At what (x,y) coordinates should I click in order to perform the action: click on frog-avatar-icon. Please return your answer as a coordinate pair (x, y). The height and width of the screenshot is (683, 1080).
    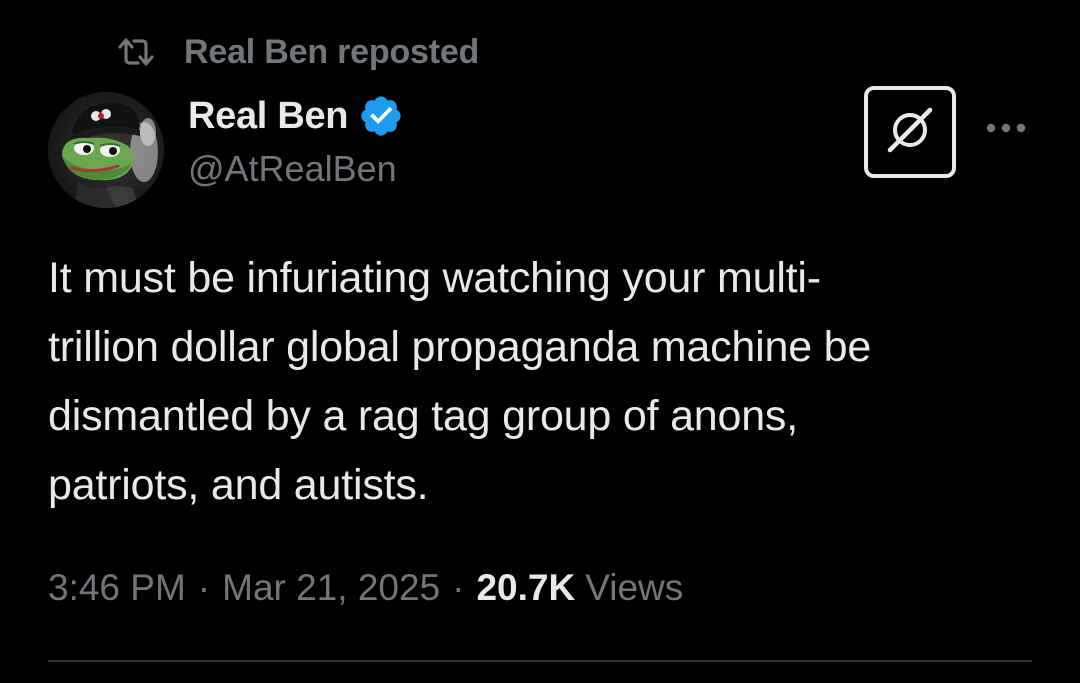
    Looking at the image, I should click on (106, 150).